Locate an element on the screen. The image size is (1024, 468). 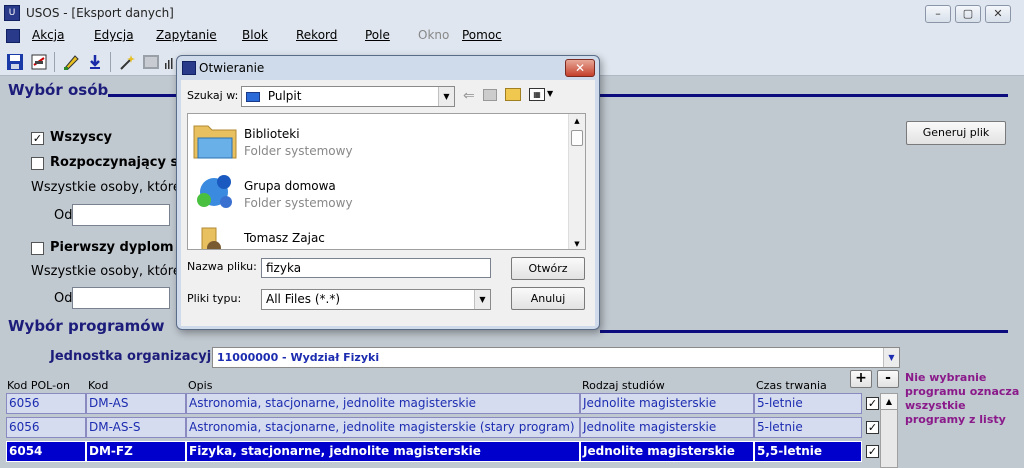
user-folder-icon is located at coordinates (211, 238).